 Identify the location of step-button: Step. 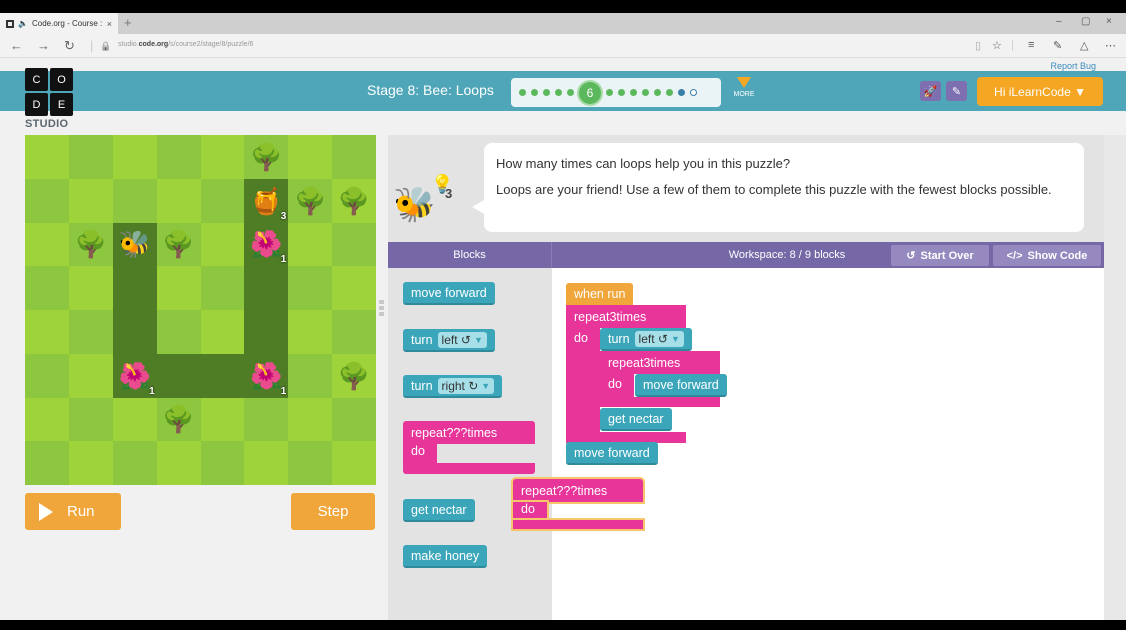
(333, 511).